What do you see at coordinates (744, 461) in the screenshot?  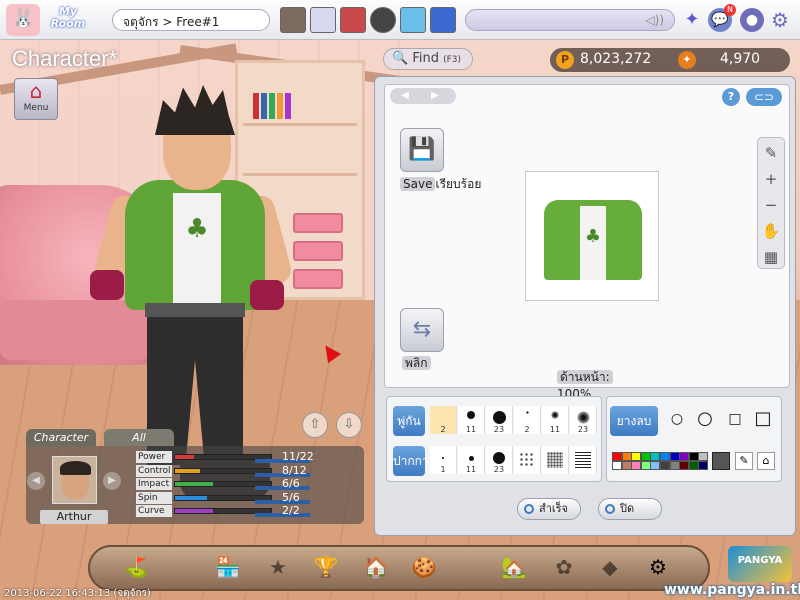 I see `eyedropper-icon: ✎` at bounding box center [744, 461].